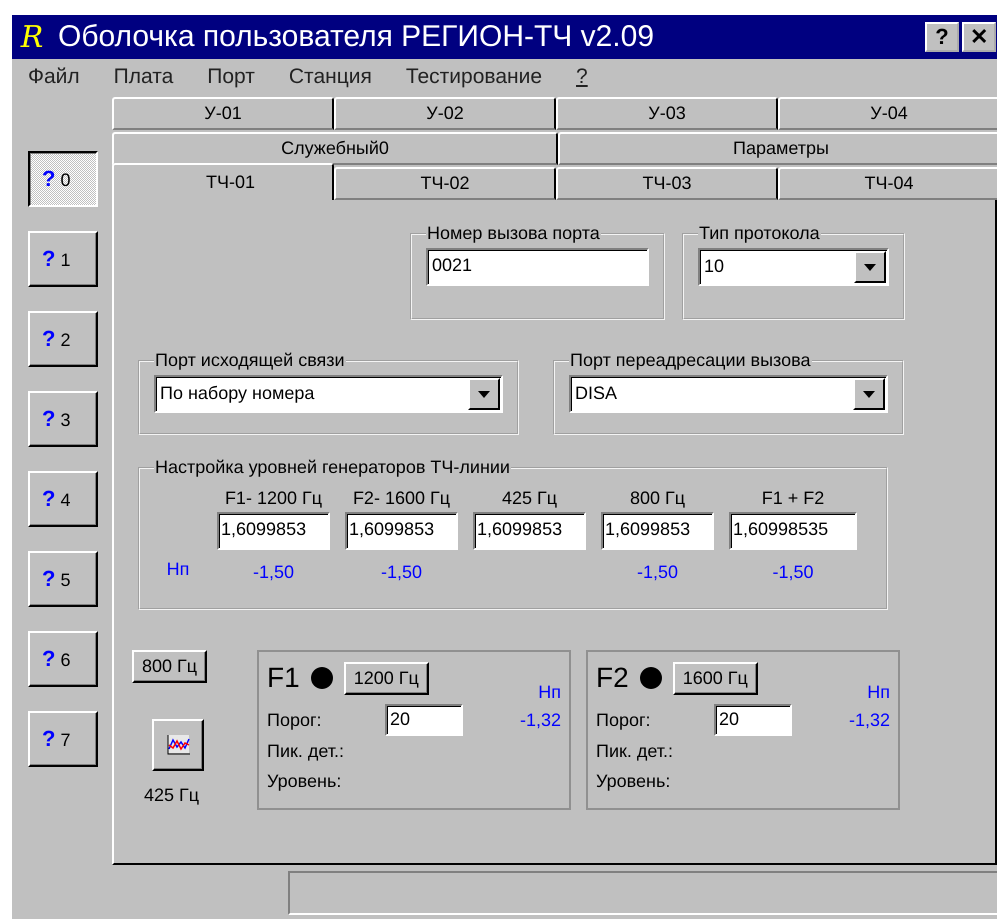 Image resolution: width=997 pixels, height=919 pixels. I want to click on frequency-button: 800 Гц, so click(170, 666).